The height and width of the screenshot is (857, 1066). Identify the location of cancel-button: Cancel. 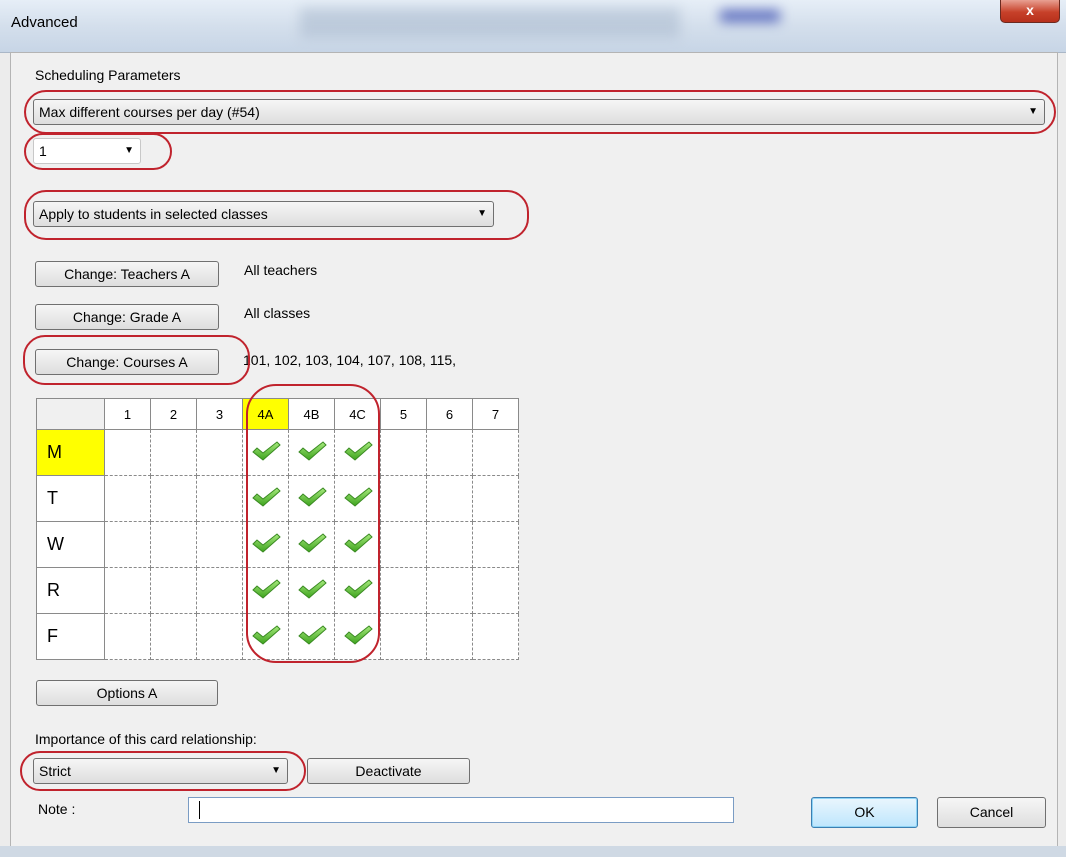
(991, 812).